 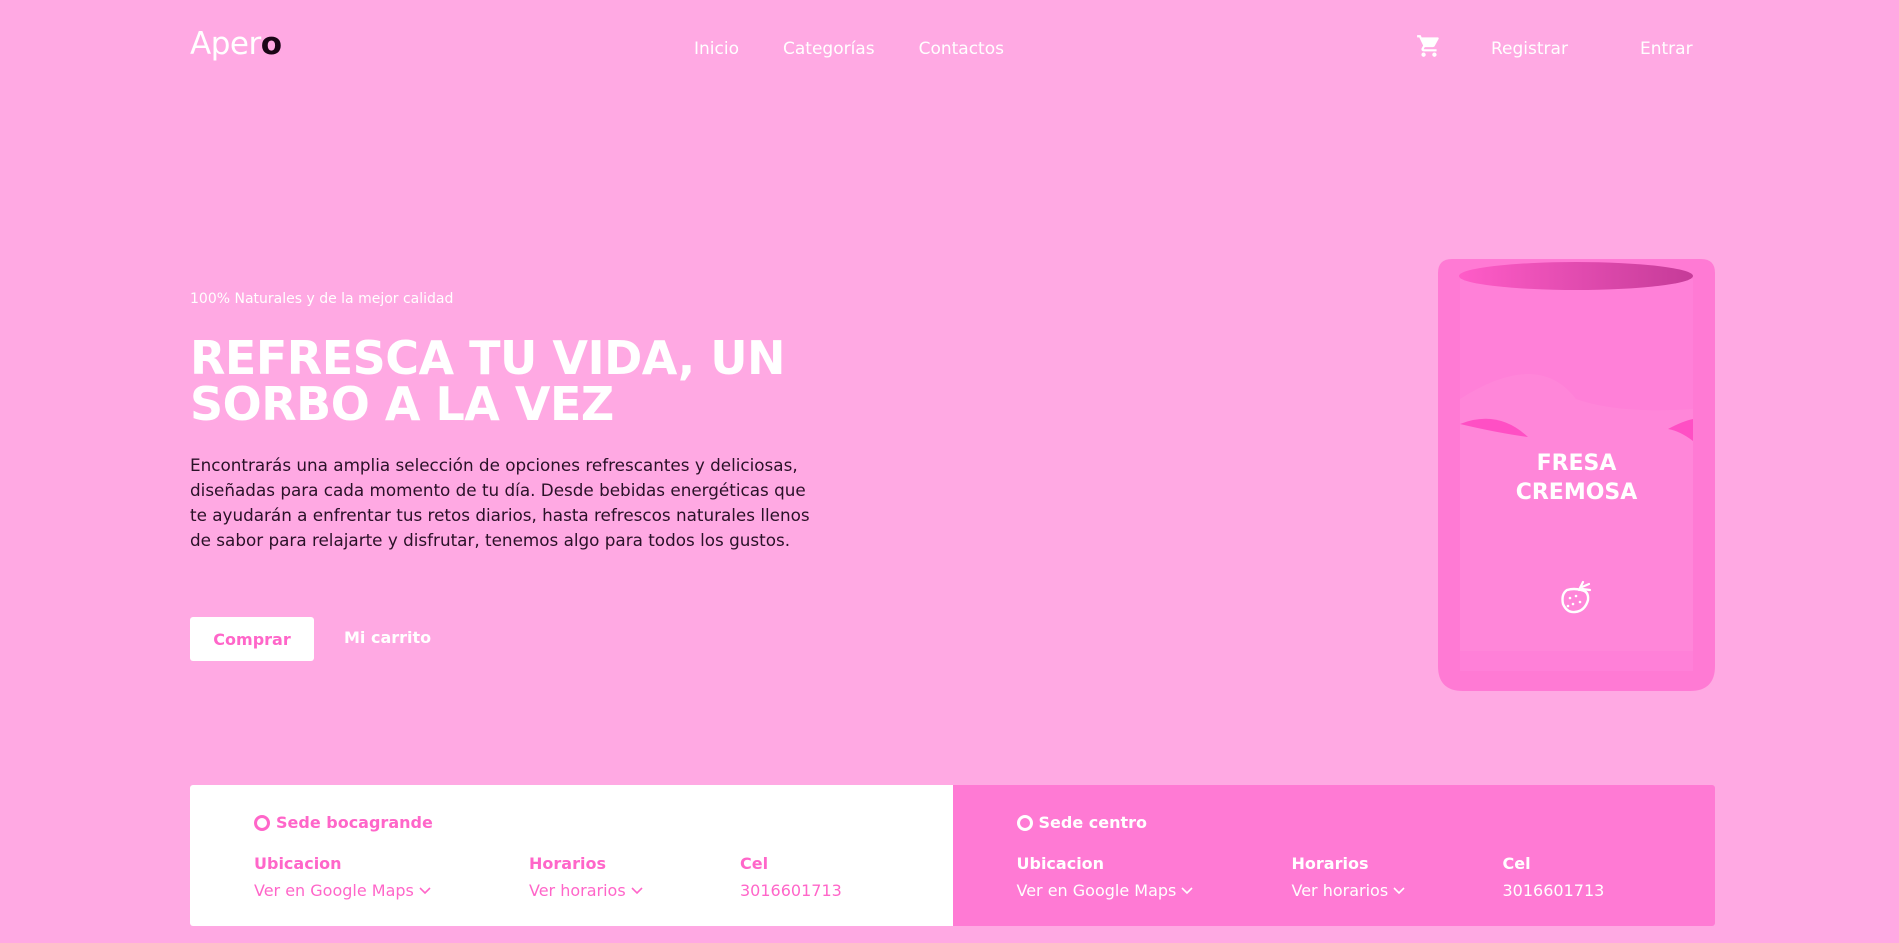 I want to click on branch-title: Sede bocagrande, so click(x=343, y=822).